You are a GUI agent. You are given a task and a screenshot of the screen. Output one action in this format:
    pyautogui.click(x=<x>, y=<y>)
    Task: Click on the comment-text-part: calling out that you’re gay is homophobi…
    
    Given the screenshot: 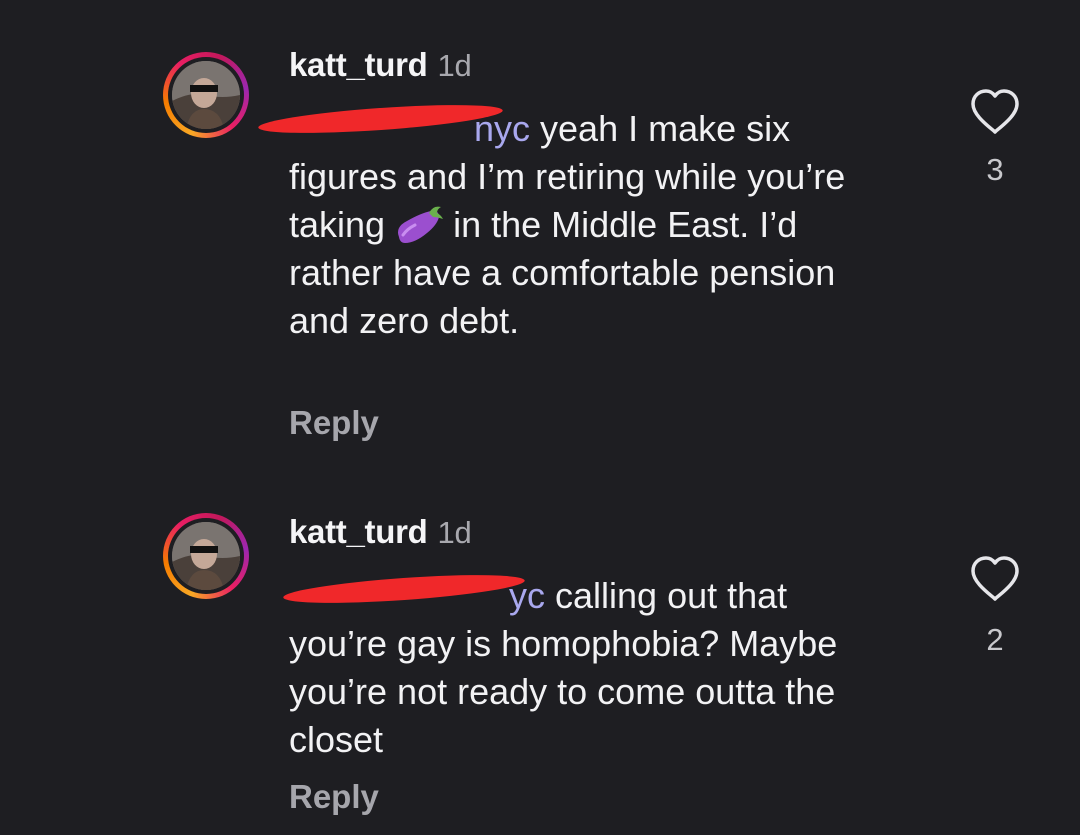 What is the action you would take?
    pyautogui.click(x=563, y=667)
    